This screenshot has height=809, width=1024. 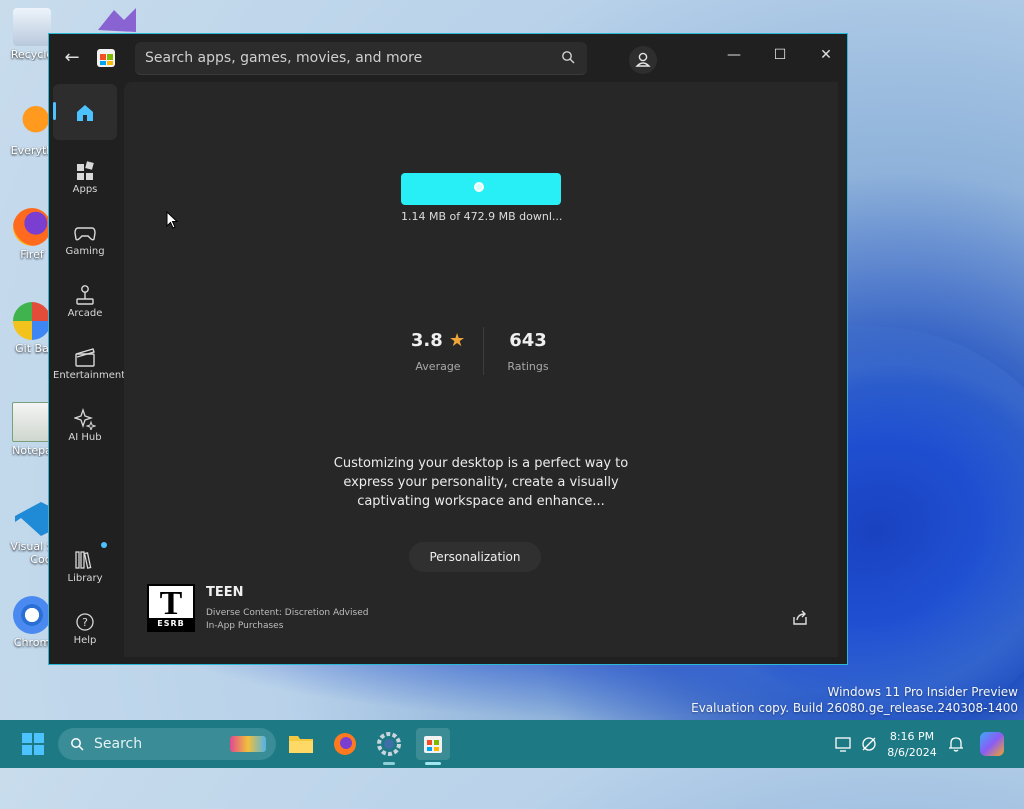 I want to click on sidebar-item-arcade: Arcade, so click(x=85, y=300).